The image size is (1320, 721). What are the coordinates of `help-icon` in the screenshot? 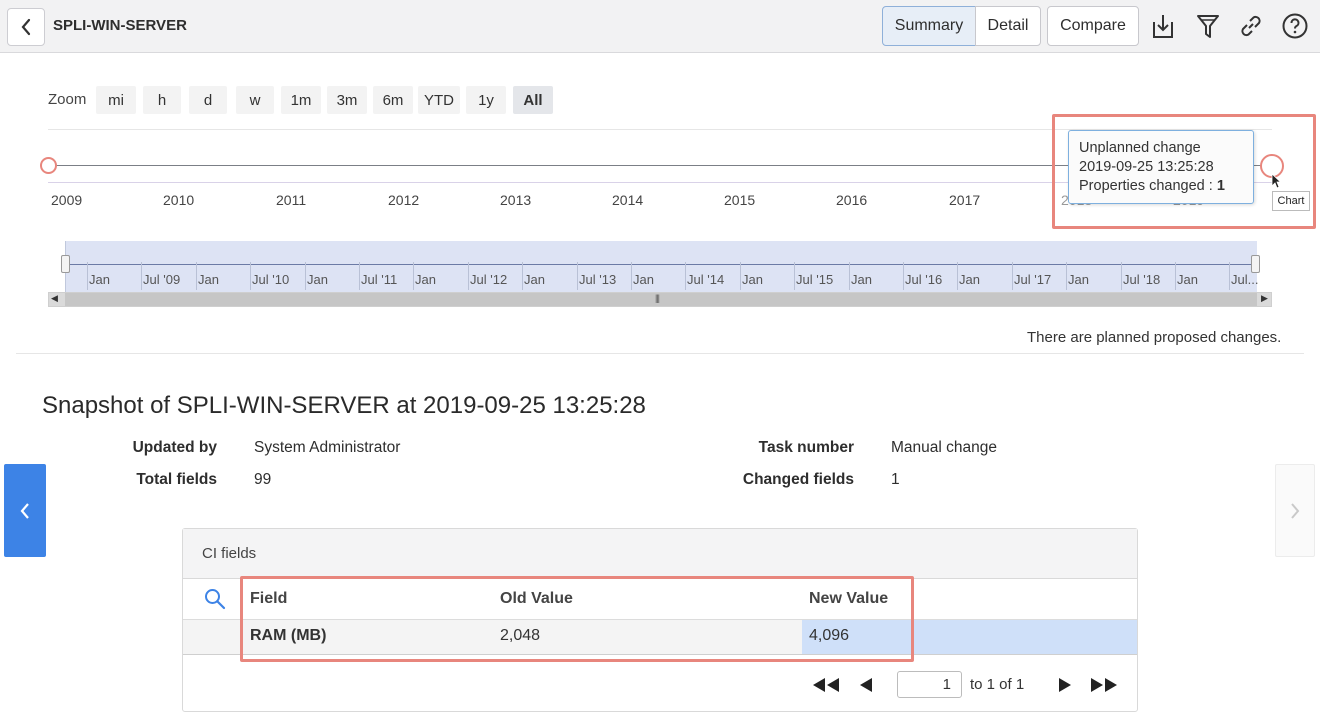 It's located at (1295, 26).